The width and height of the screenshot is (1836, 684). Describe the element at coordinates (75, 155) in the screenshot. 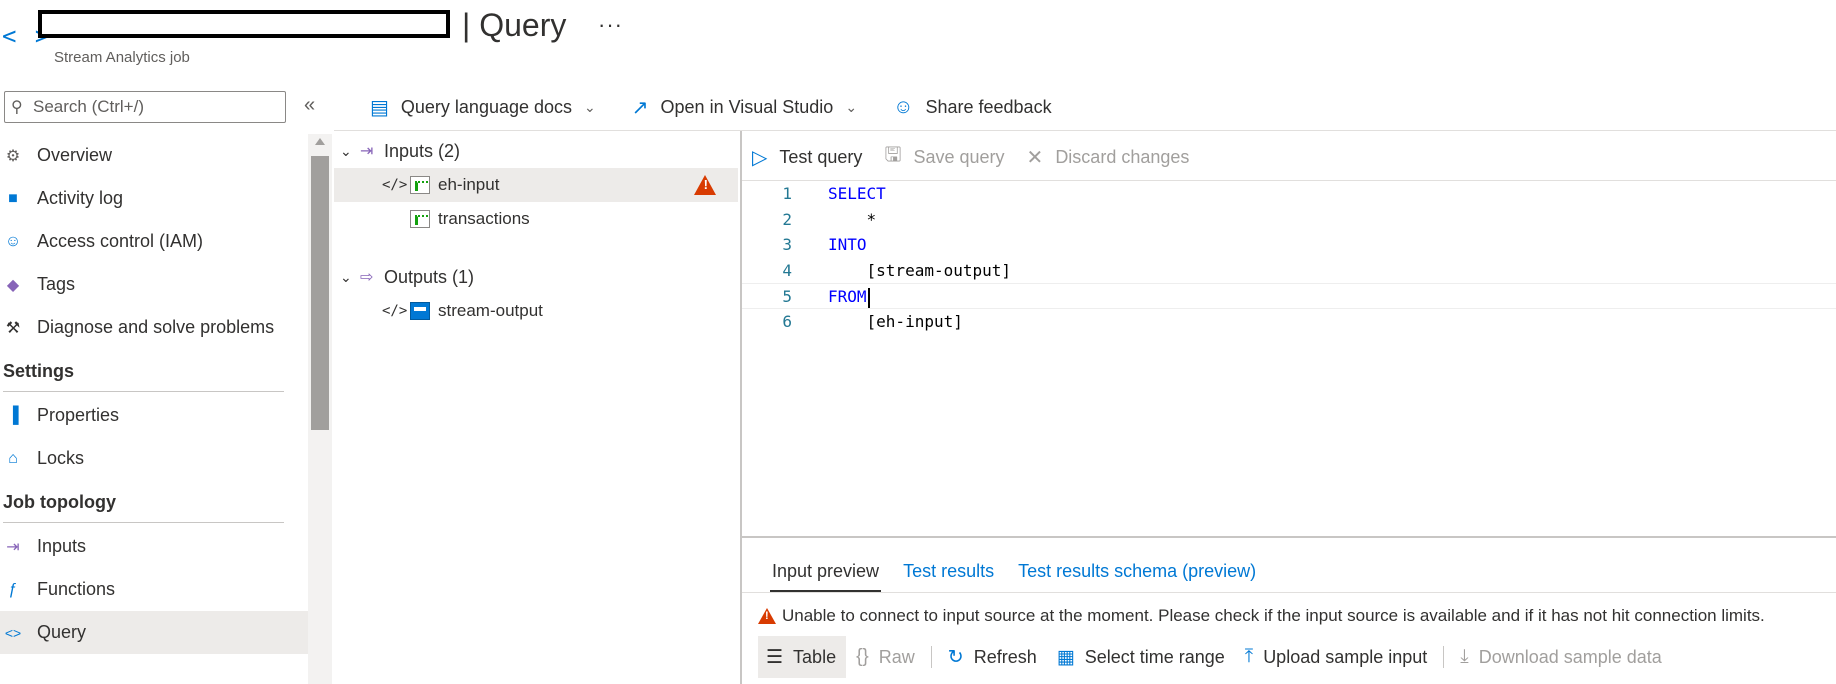

I see `sidebar-item-label: Overview` at that location.